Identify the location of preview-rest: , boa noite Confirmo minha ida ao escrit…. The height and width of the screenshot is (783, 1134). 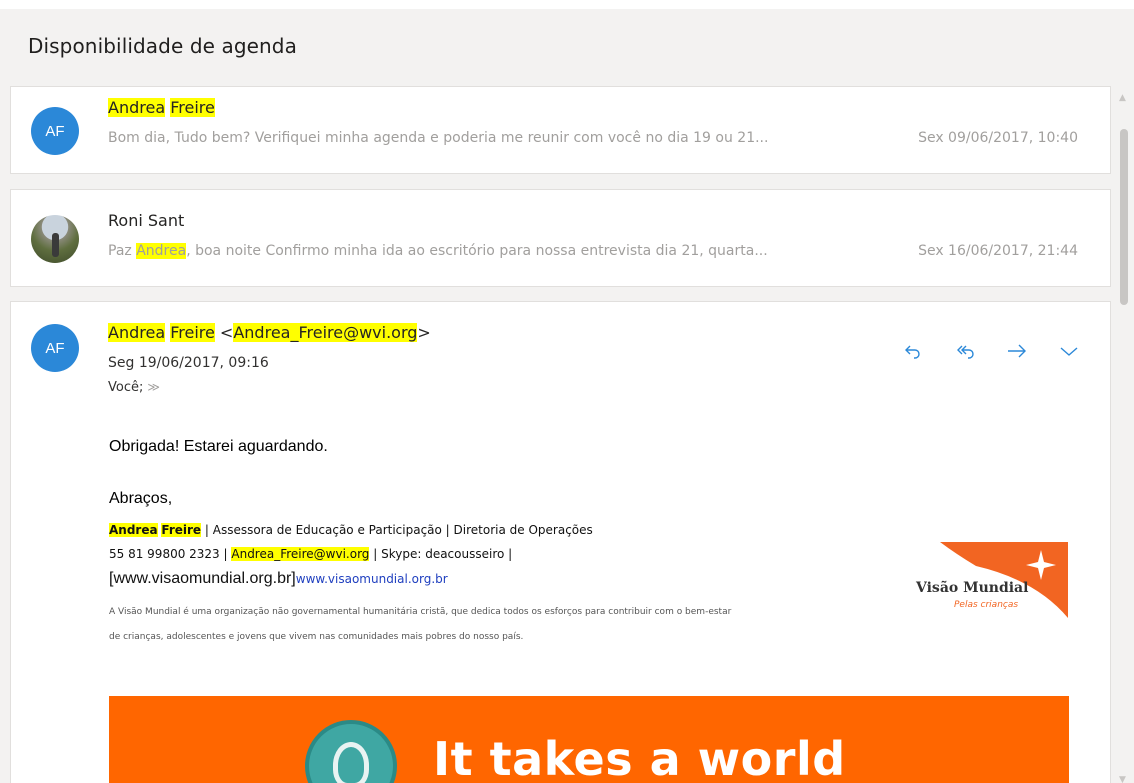
(477, 251).